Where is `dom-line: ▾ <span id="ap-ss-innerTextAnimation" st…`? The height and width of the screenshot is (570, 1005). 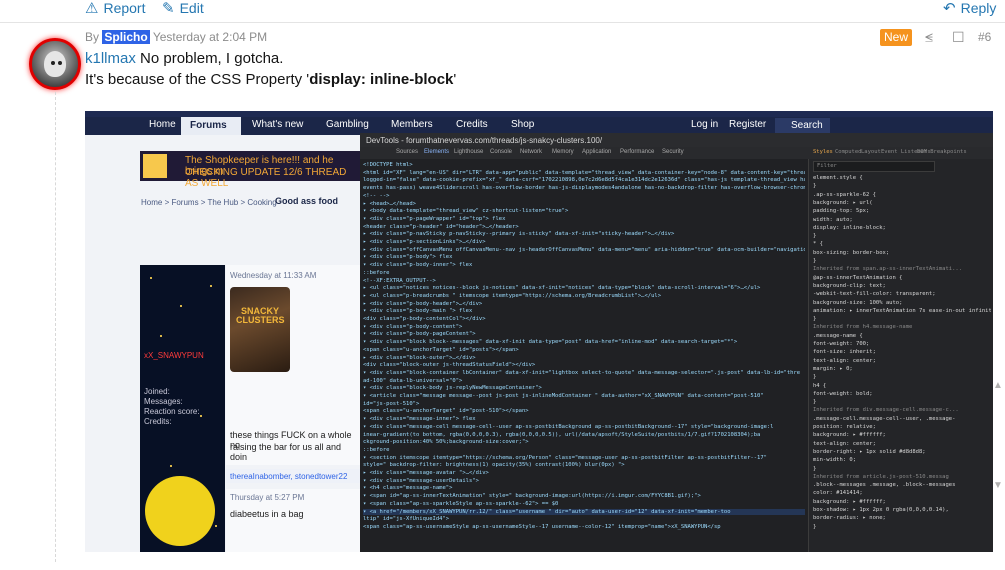
dom-line: ▾ <span id="ap-ss-innerTextAnimation" st… is located at coordinates (532, 496).